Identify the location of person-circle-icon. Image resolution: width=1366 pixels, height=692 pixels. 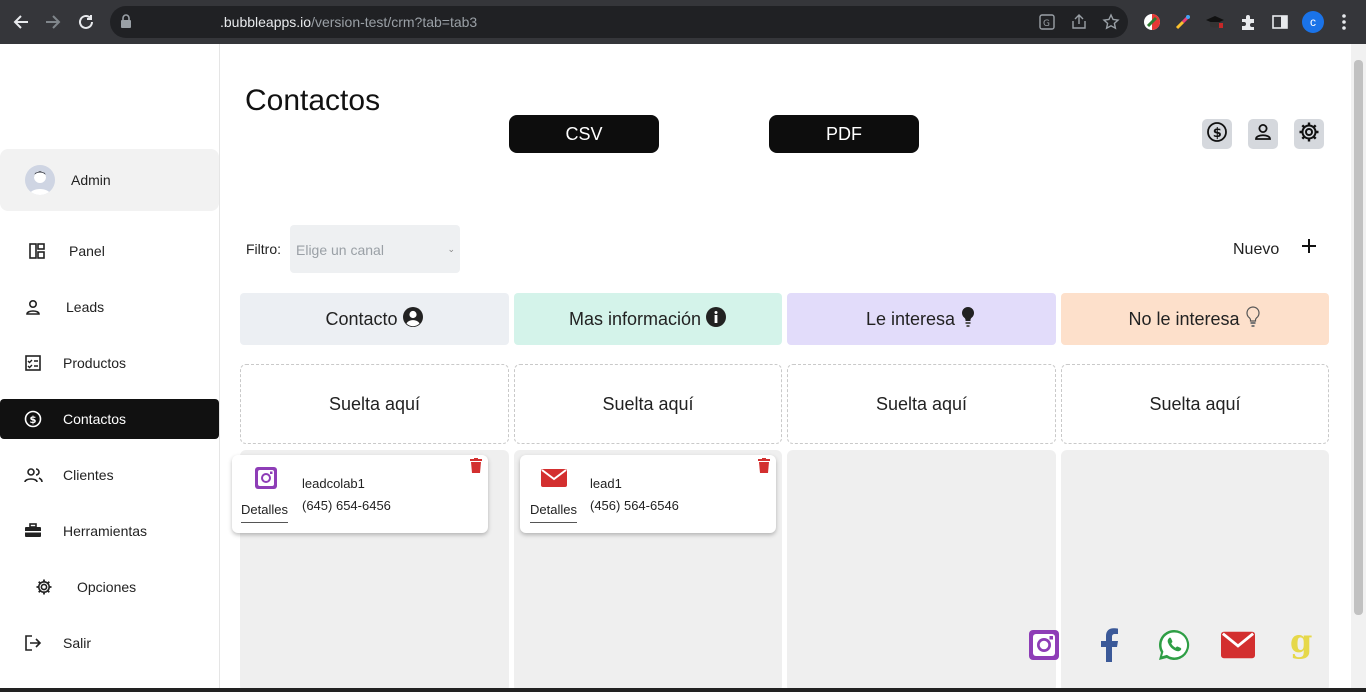
(413, 319).